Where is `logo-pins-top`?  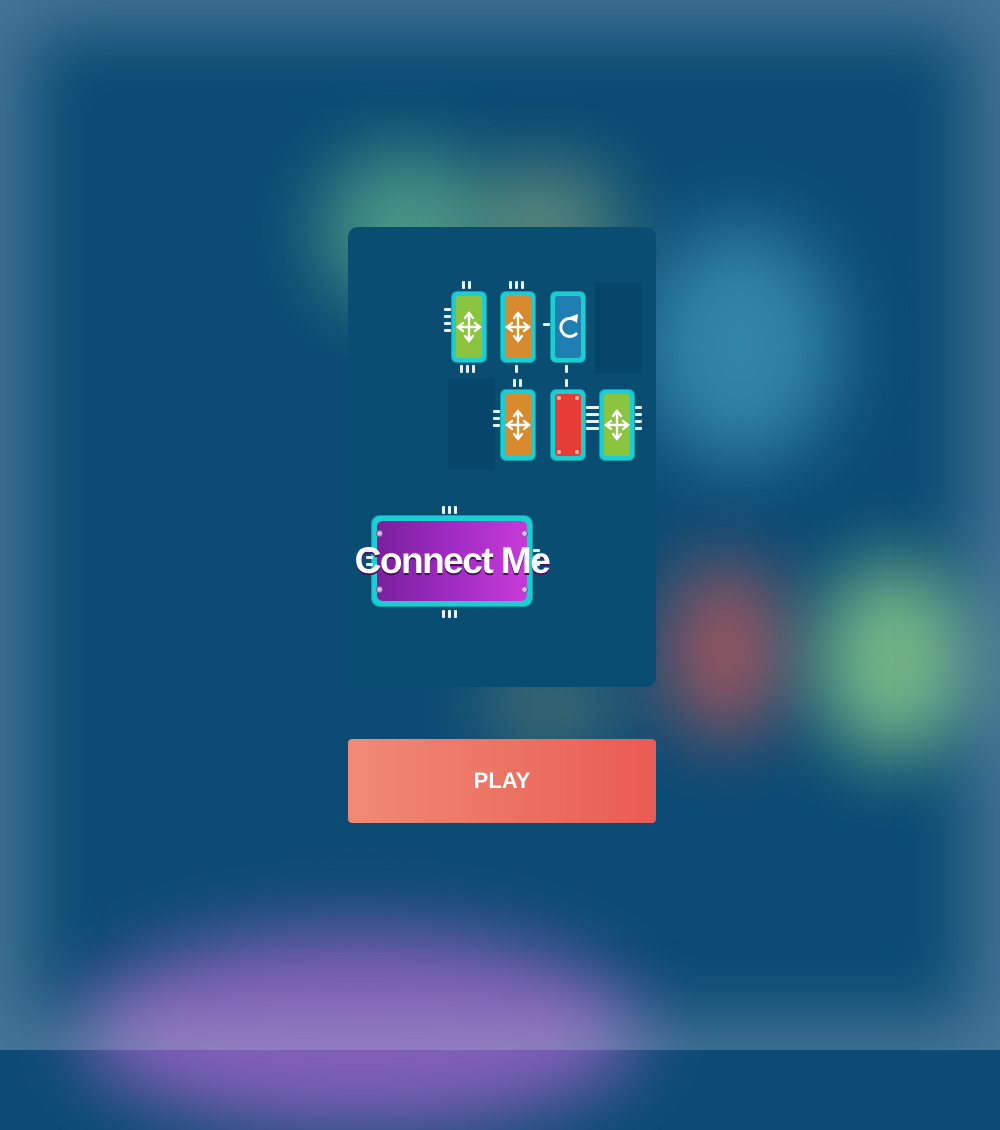
logo-pins-top is located at coordinates (449, 510).